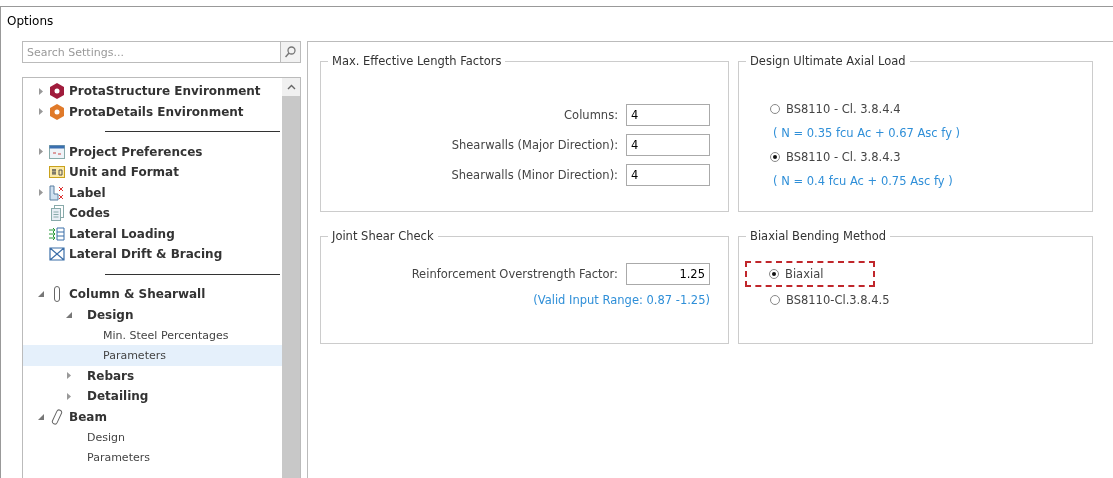 This screenshot has height=478, width=1113. I want to click on tree-item: Label, so click(152, 192).